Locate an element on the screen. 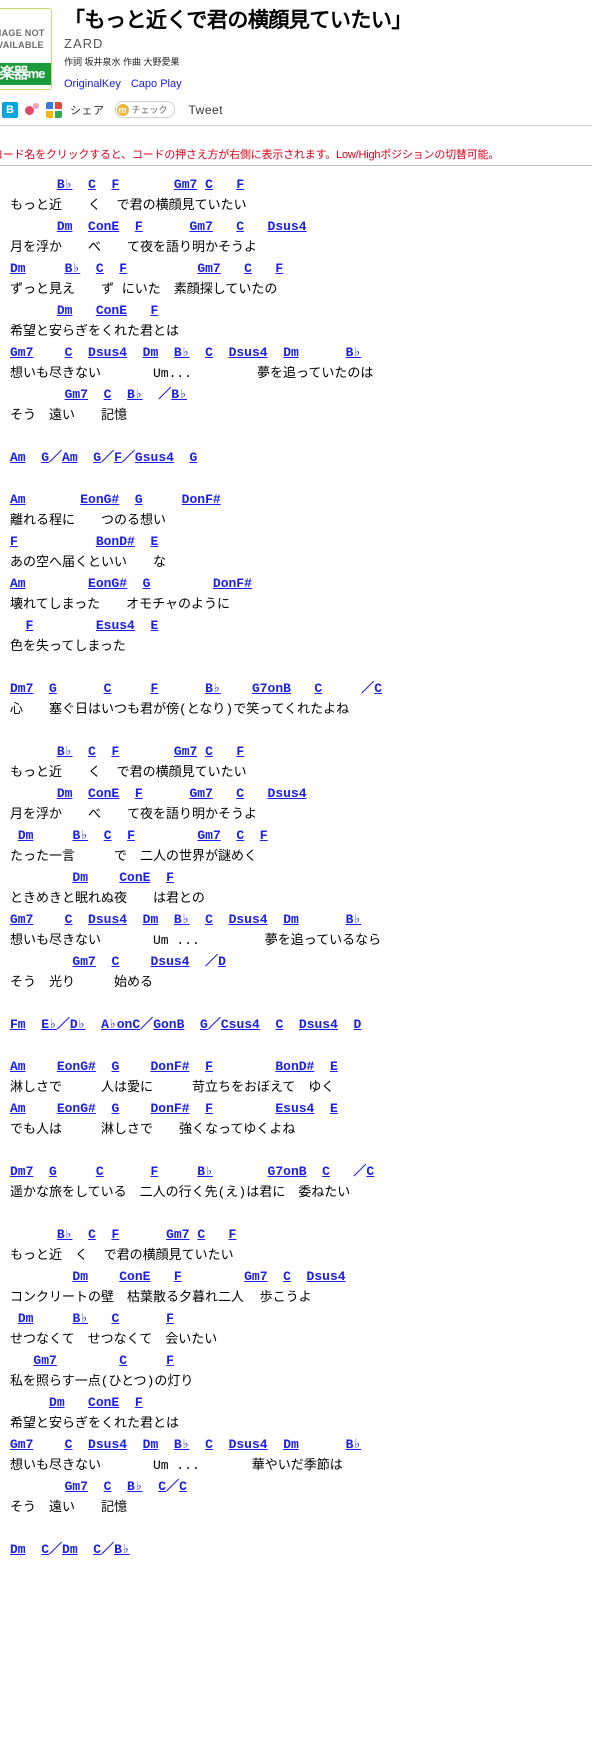  share-label: シェア is located at coordinates (87, 110).